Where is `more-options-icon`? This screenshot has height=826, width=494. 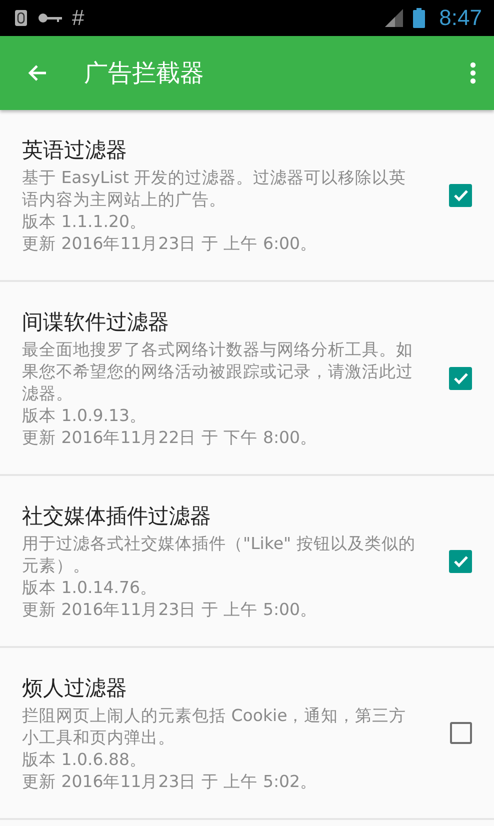 more-options-icon is located at coordinates (473, 73).